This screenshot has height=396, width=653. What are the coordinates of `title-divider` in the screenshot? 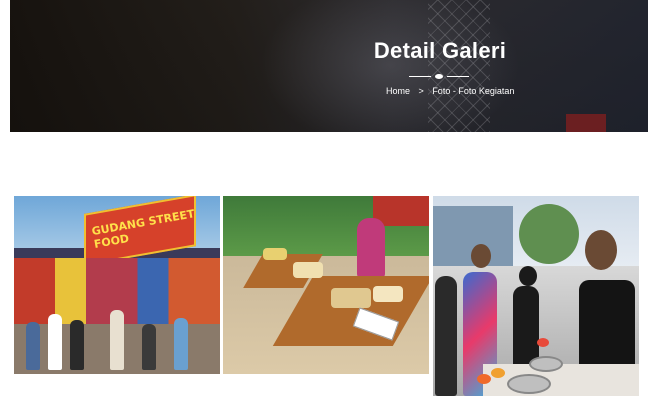 It's located at (439, 77).